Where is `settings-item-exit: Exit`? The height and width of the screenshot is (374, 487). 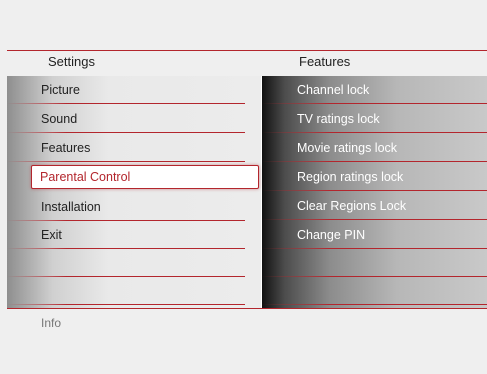 settings-item-exit: Exit is located at coordinates (134, 235).